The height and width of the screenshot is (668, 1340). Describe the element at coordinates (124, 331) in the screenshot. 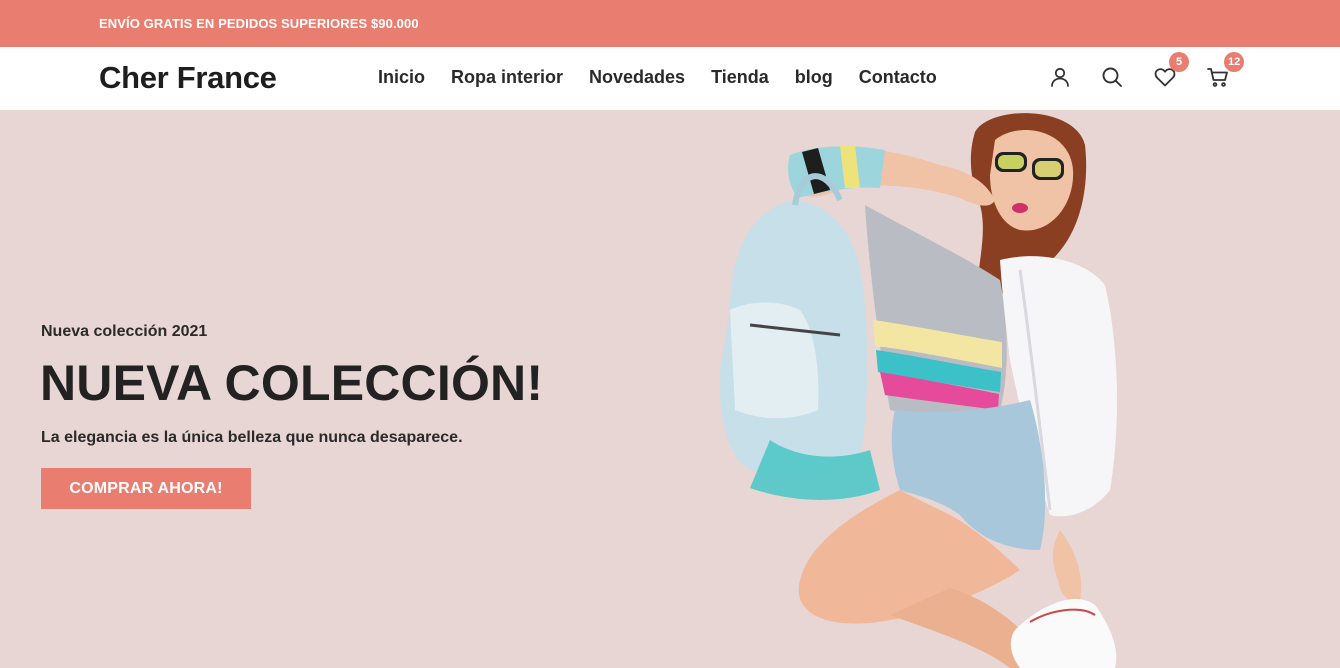

I see `hero-eyebrow: Nueva colección 2021` at that location.